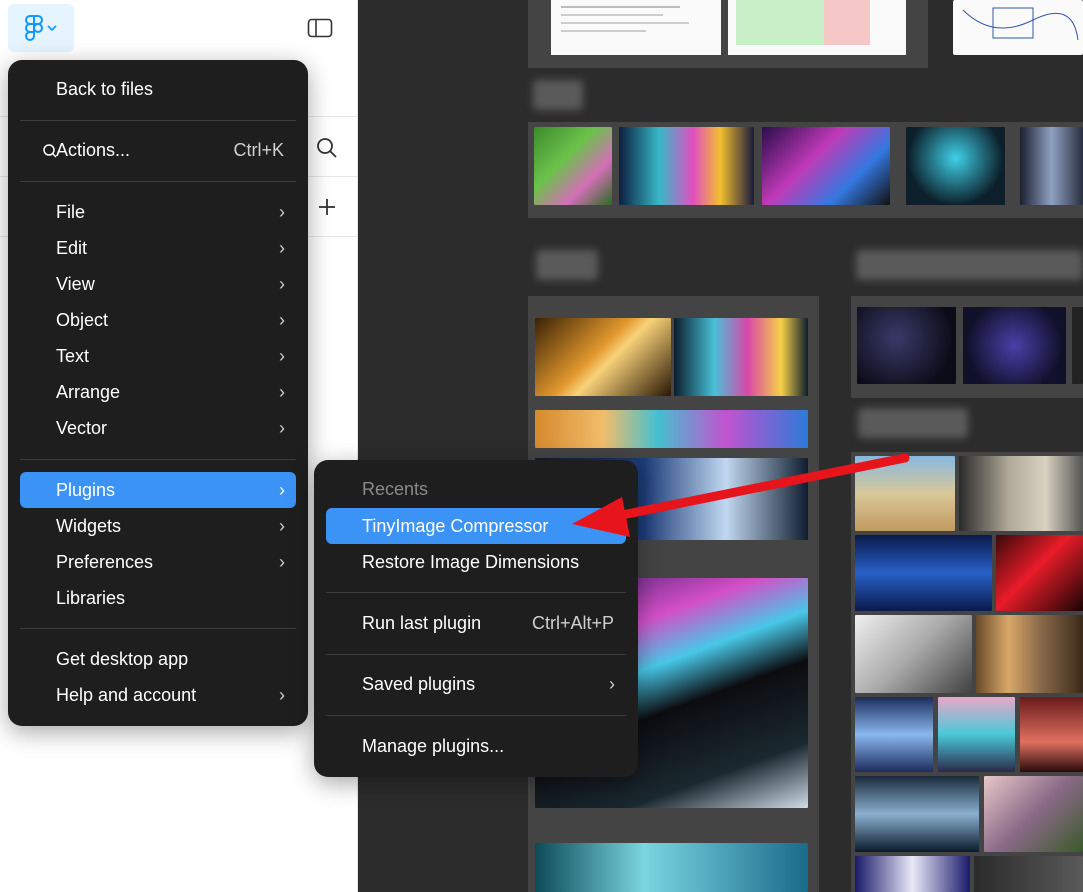  Describe the element at coordinates (158, 320) in the screenshot. I see `menu-item-object: Object ›` at that location.